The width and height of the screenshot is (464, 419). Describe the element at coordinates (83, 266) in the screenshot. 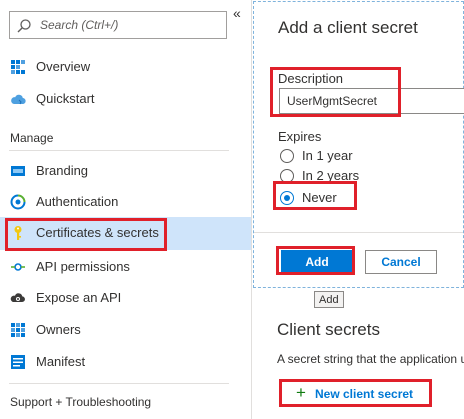

I see `sidebar-item-label: API permissions` at that location.